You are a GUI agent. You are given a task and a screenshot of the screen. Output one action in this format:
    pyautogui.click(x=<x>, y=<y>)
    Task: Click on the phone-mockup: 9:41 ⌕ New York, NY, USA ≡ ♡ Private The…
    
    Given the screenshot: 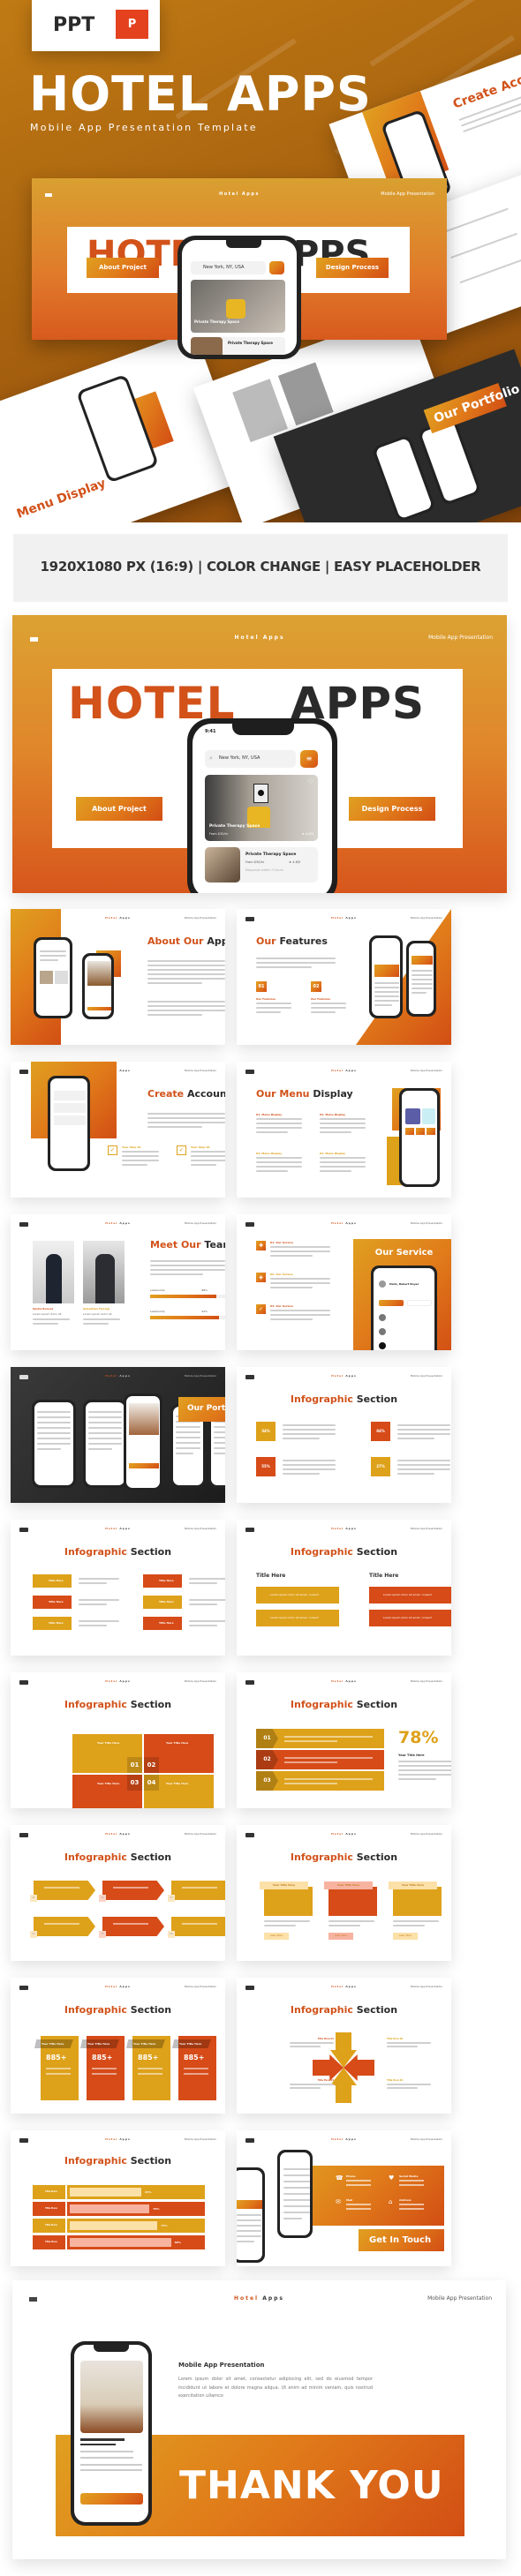 What is the action you would take?
    pyautogui.click(x=262, y=805)
    